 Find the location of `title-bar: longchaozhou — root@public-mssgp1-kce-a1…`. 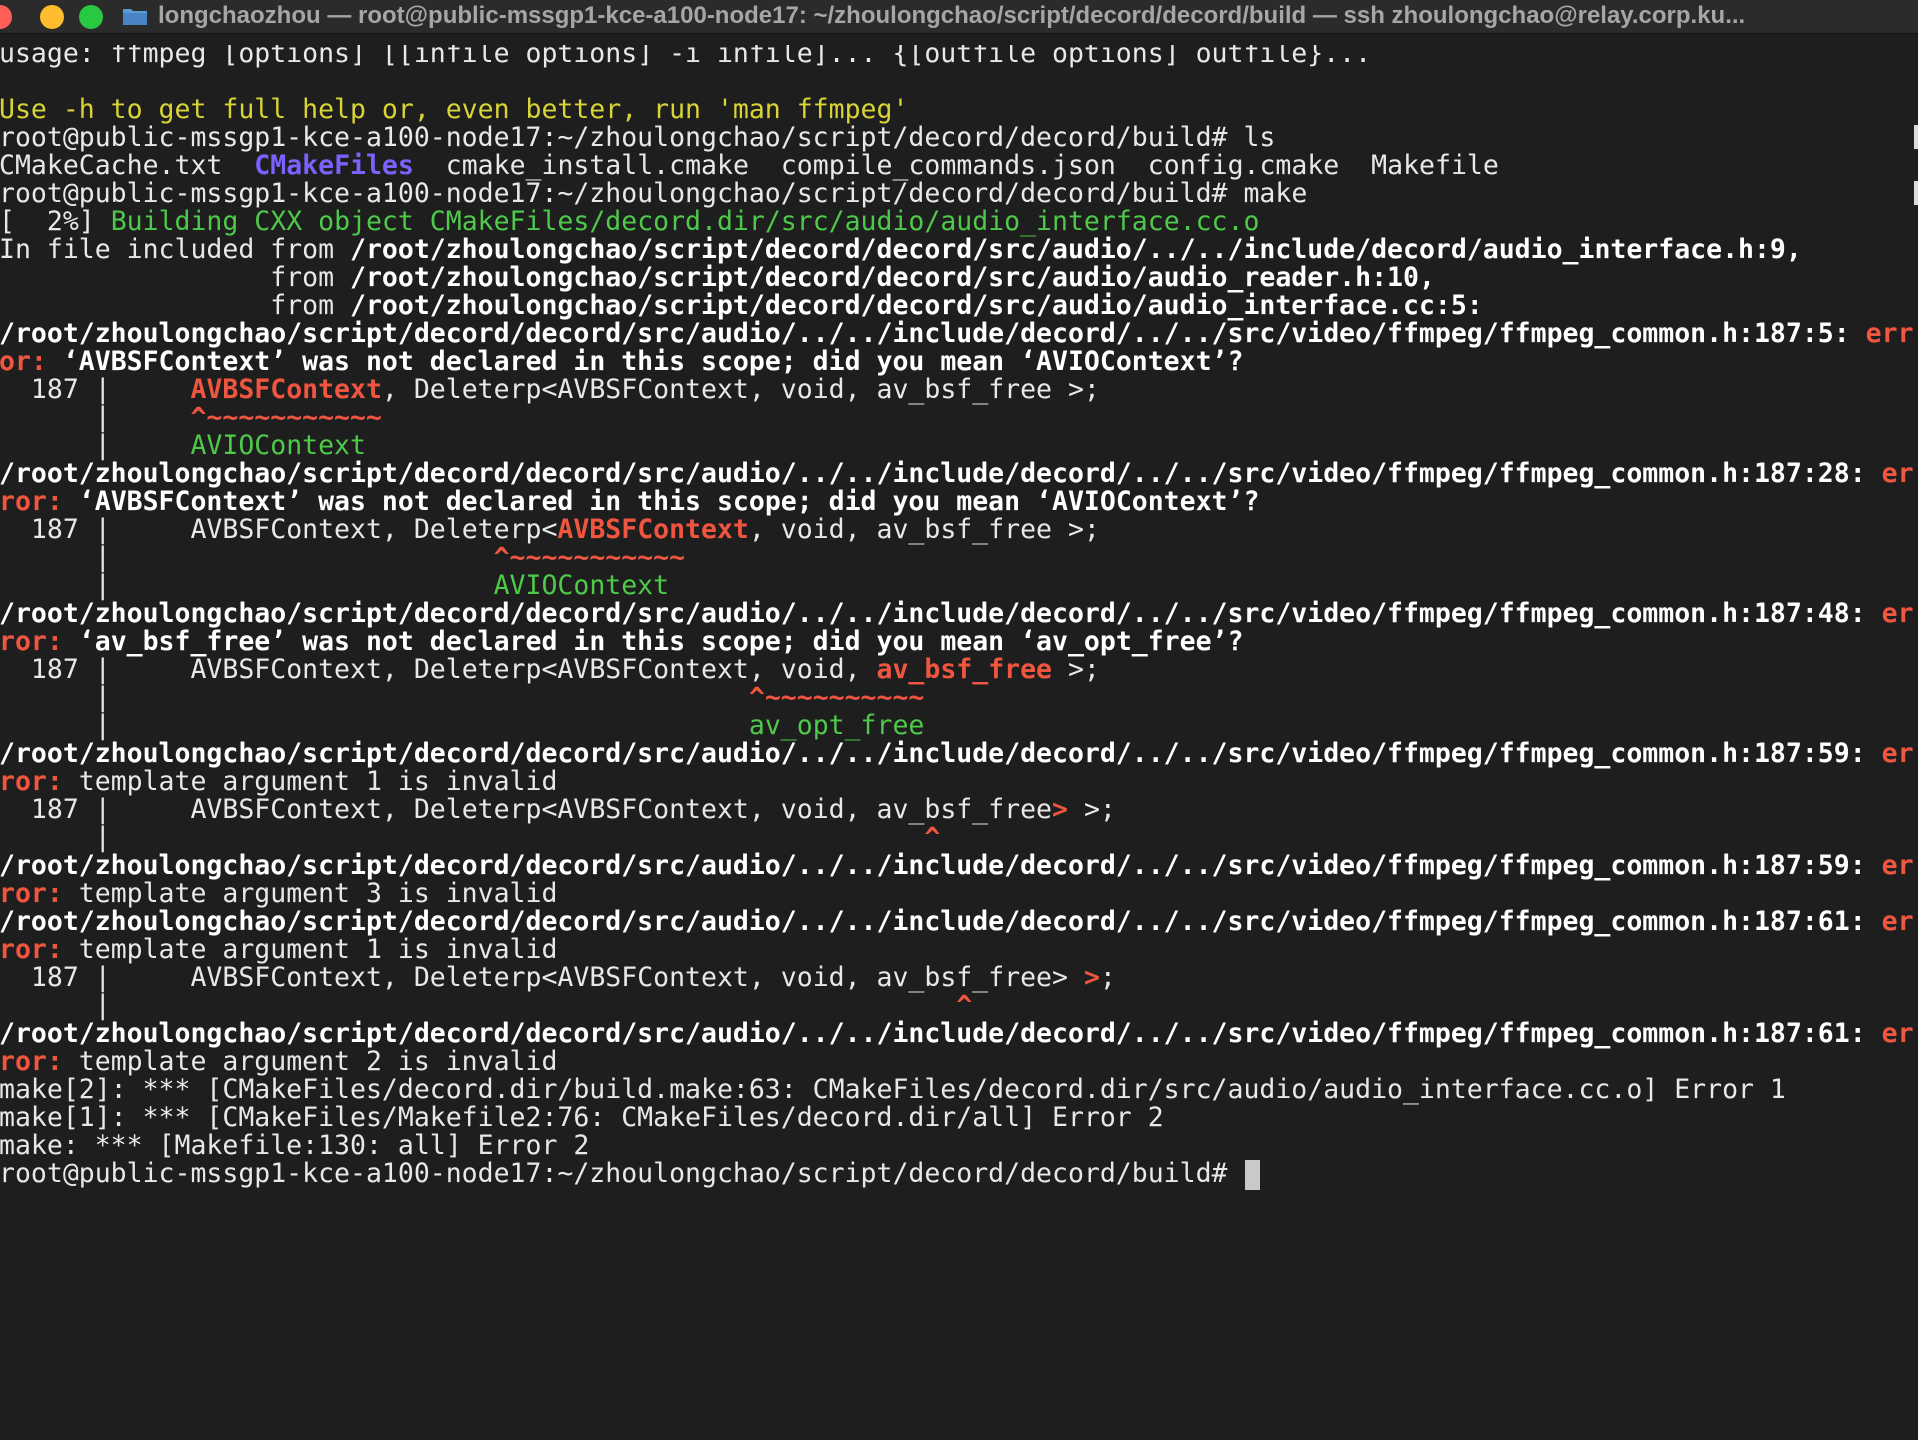

title-bar: longchaozhou — root@public-mssgp1-kce-a1… is located at coordinates (959, 17).